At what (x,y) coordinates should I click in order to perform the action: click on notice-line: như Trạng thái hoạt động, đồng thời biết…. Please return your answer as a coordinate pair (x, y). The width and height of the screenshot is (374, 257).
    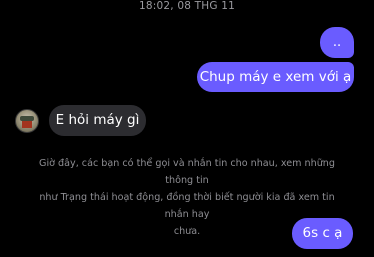
    Looking at the image, I should click on (187, 206).